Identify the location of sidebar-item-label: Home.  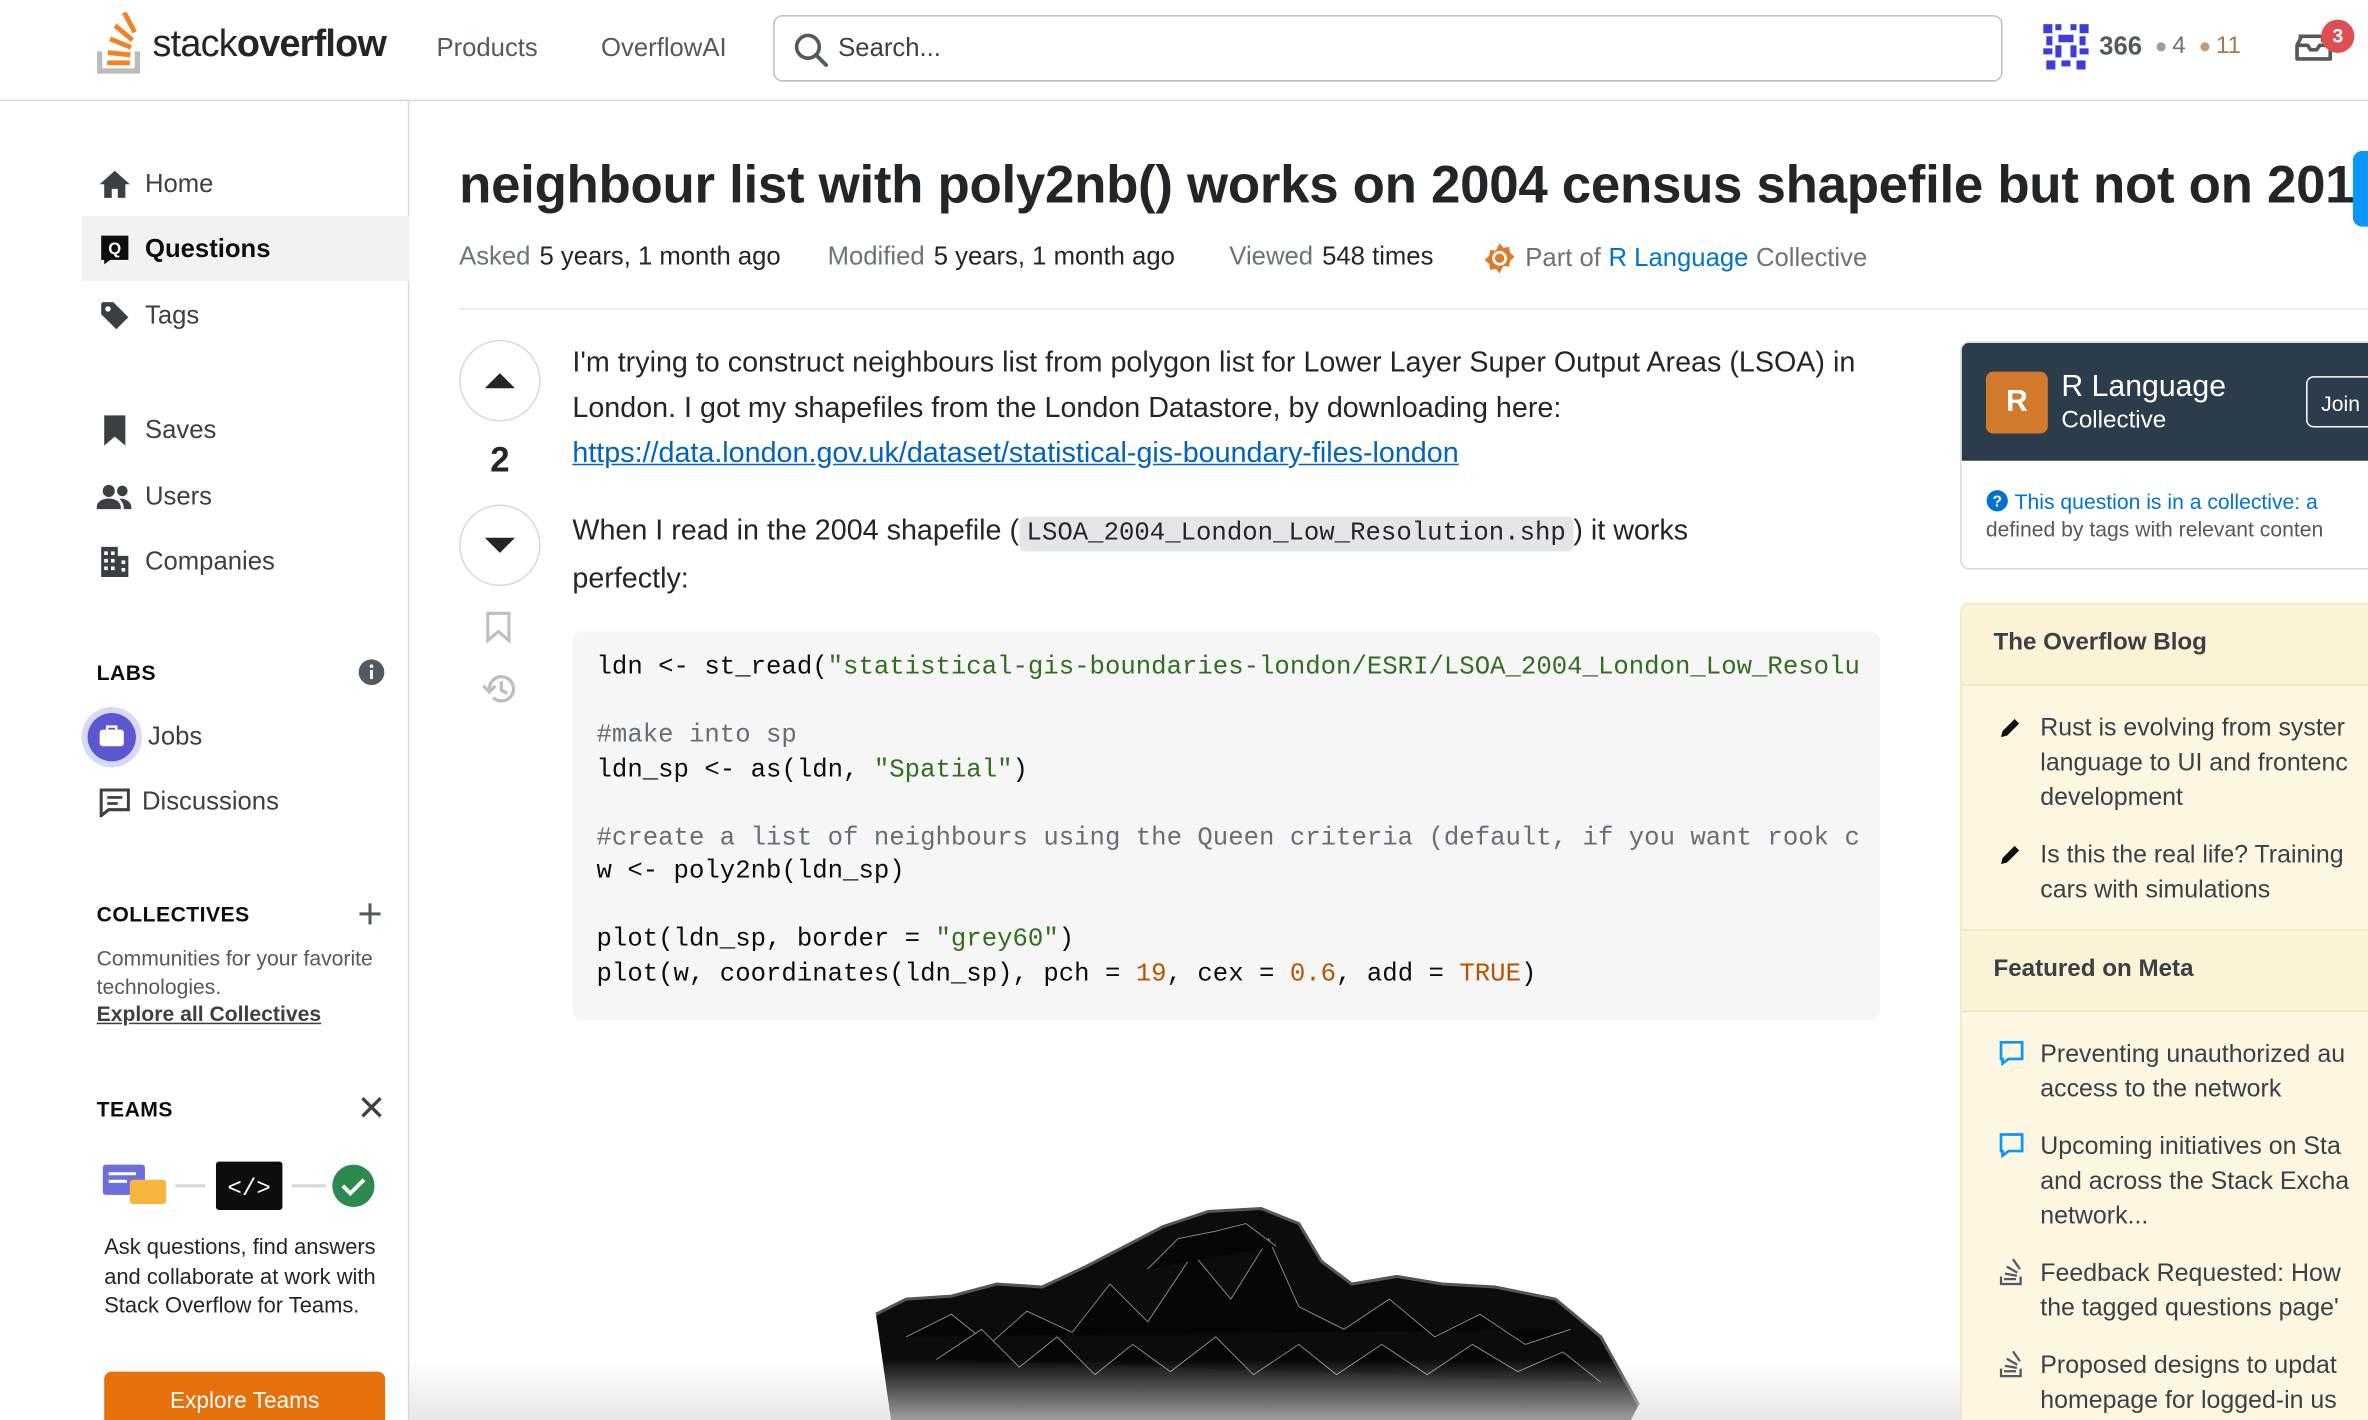
(179, 183).